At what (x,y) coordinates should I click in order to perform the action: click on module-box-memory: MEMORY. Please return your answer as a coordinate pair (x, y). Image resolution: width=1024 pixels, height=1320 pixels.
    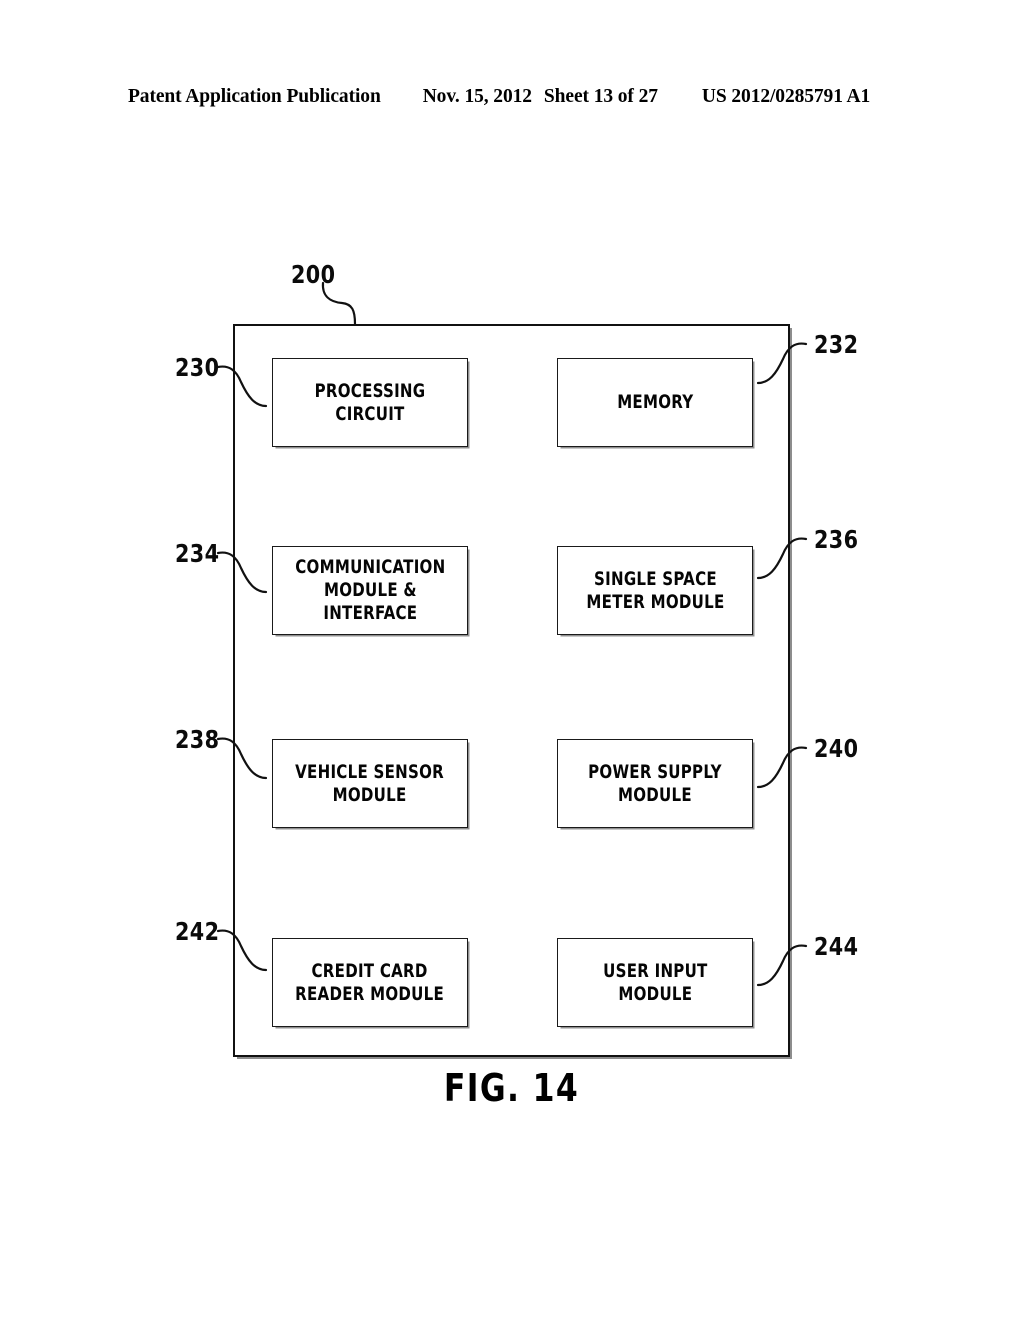
    Looking at the image, I should click on (655, 402).